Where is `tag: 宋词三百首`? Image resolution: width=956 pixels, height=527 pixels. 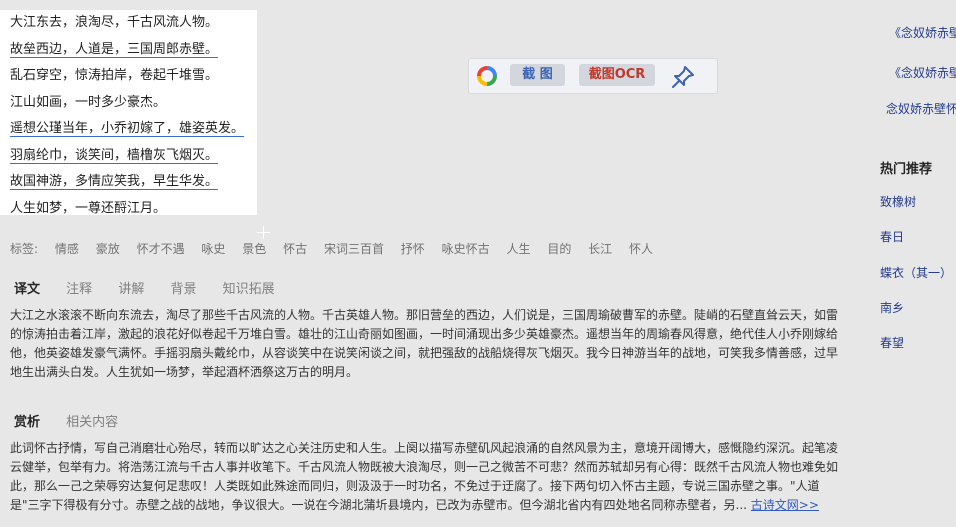 tag: 宋词三百首 is located at coordinates (354, 249).